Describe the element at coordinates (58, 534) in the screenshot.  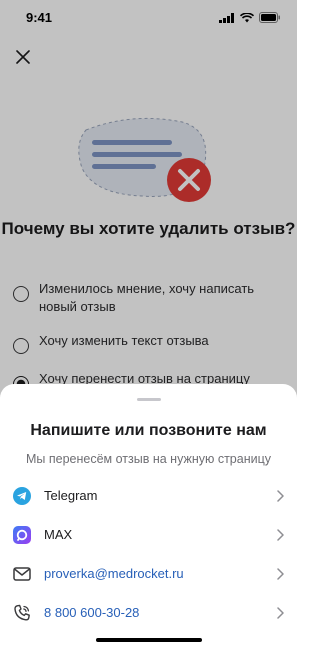
I see `contact-label: MAX` at that location.